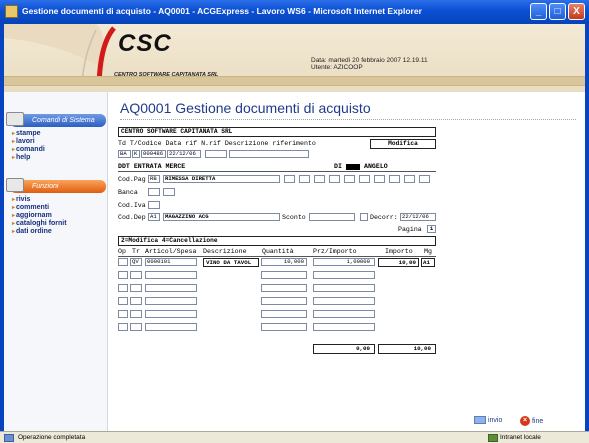 Image resolution: width=589 pixels, height=443 pixels. I want to click on cod-pag-desc-field: RIMESSA DIRETTA, so click(221, 179).